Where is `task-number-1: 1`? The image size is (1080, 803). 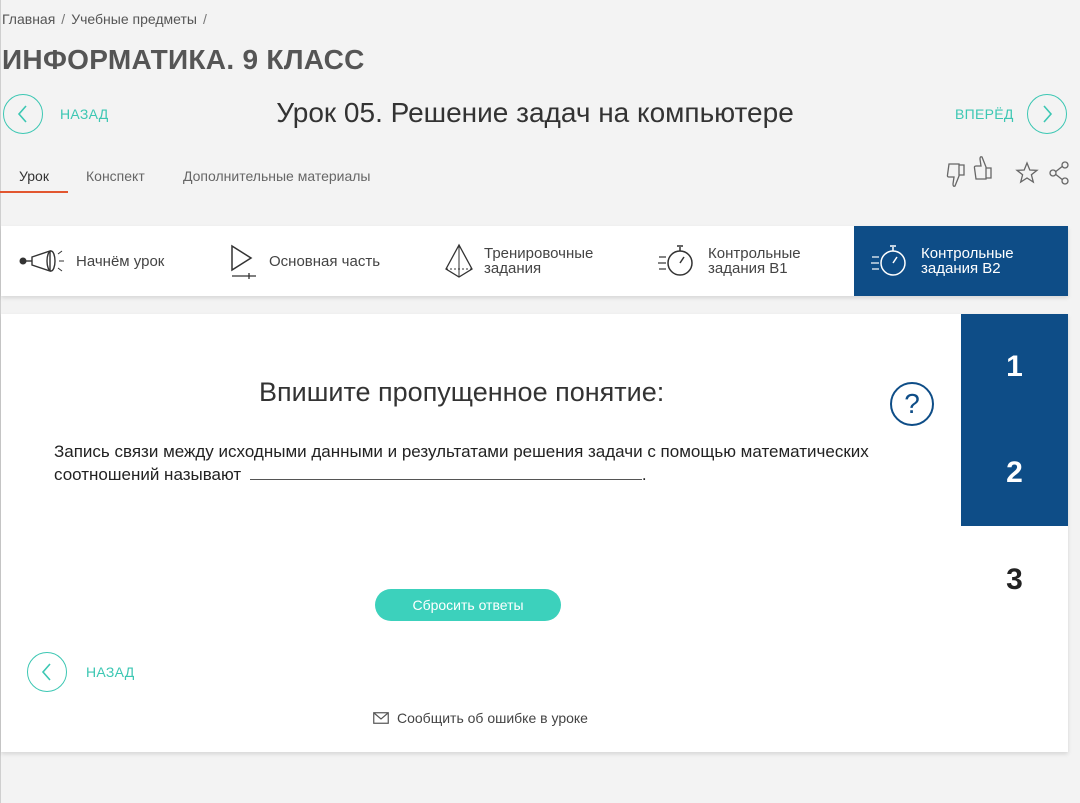
task-number-1: 1 is located at coordinates (1014, 367).